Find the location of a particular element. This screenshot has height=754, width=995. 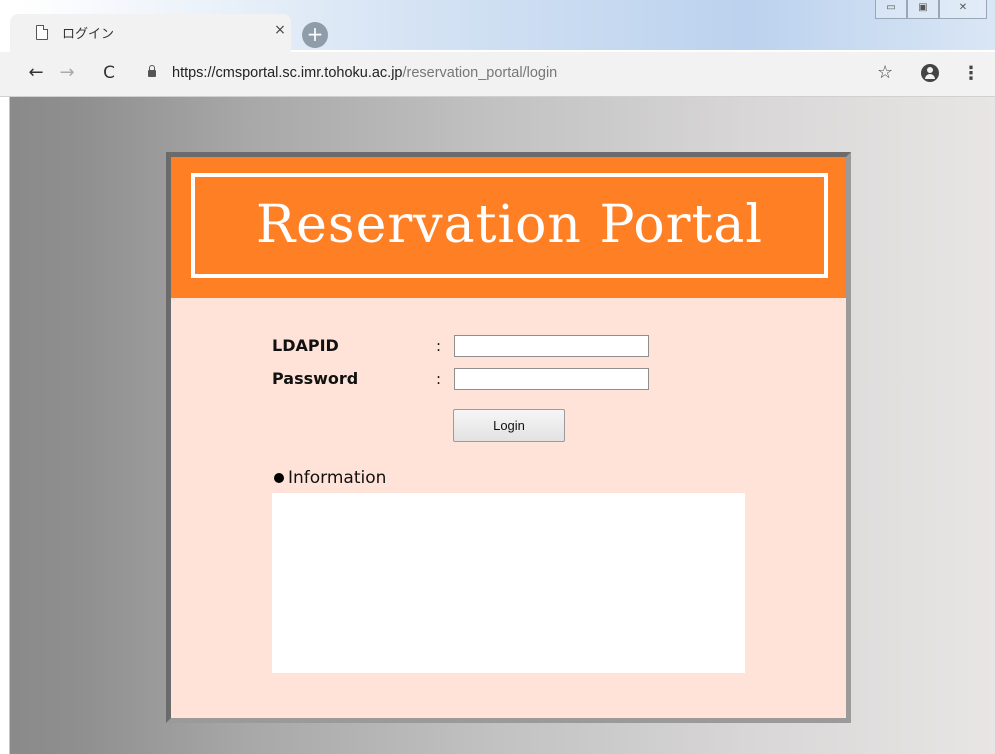

account-icon is located at coordinates (930, 73).